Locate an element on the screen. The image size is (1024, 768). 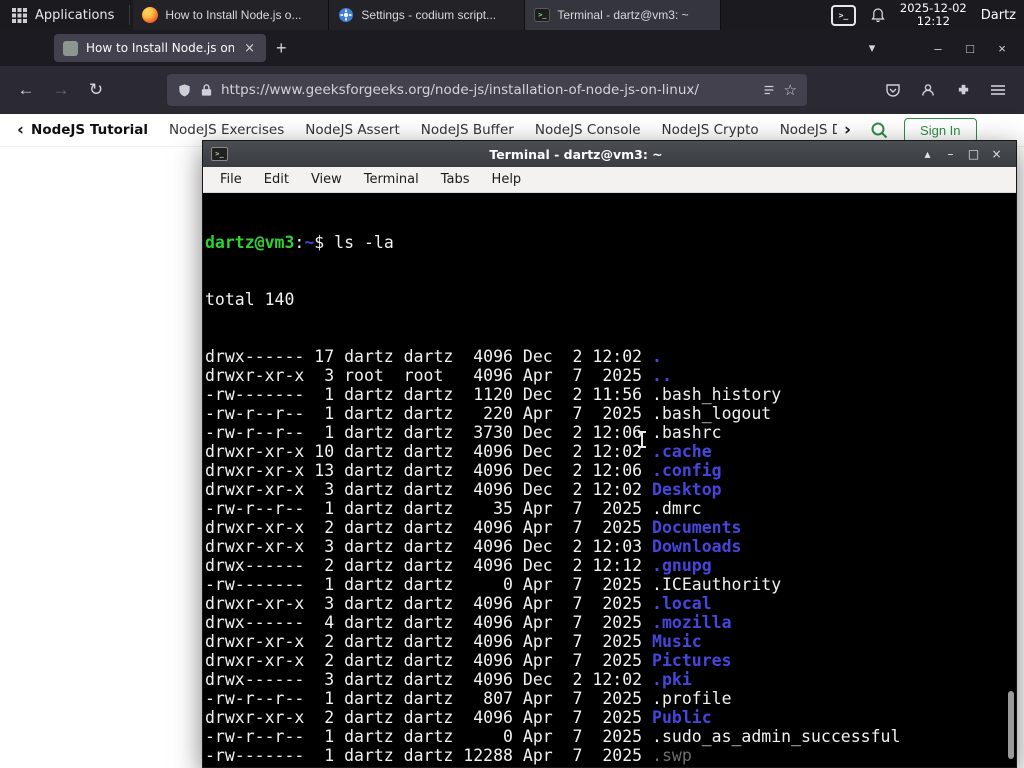
command-text: ls -la is located at coordinates (364, 242).